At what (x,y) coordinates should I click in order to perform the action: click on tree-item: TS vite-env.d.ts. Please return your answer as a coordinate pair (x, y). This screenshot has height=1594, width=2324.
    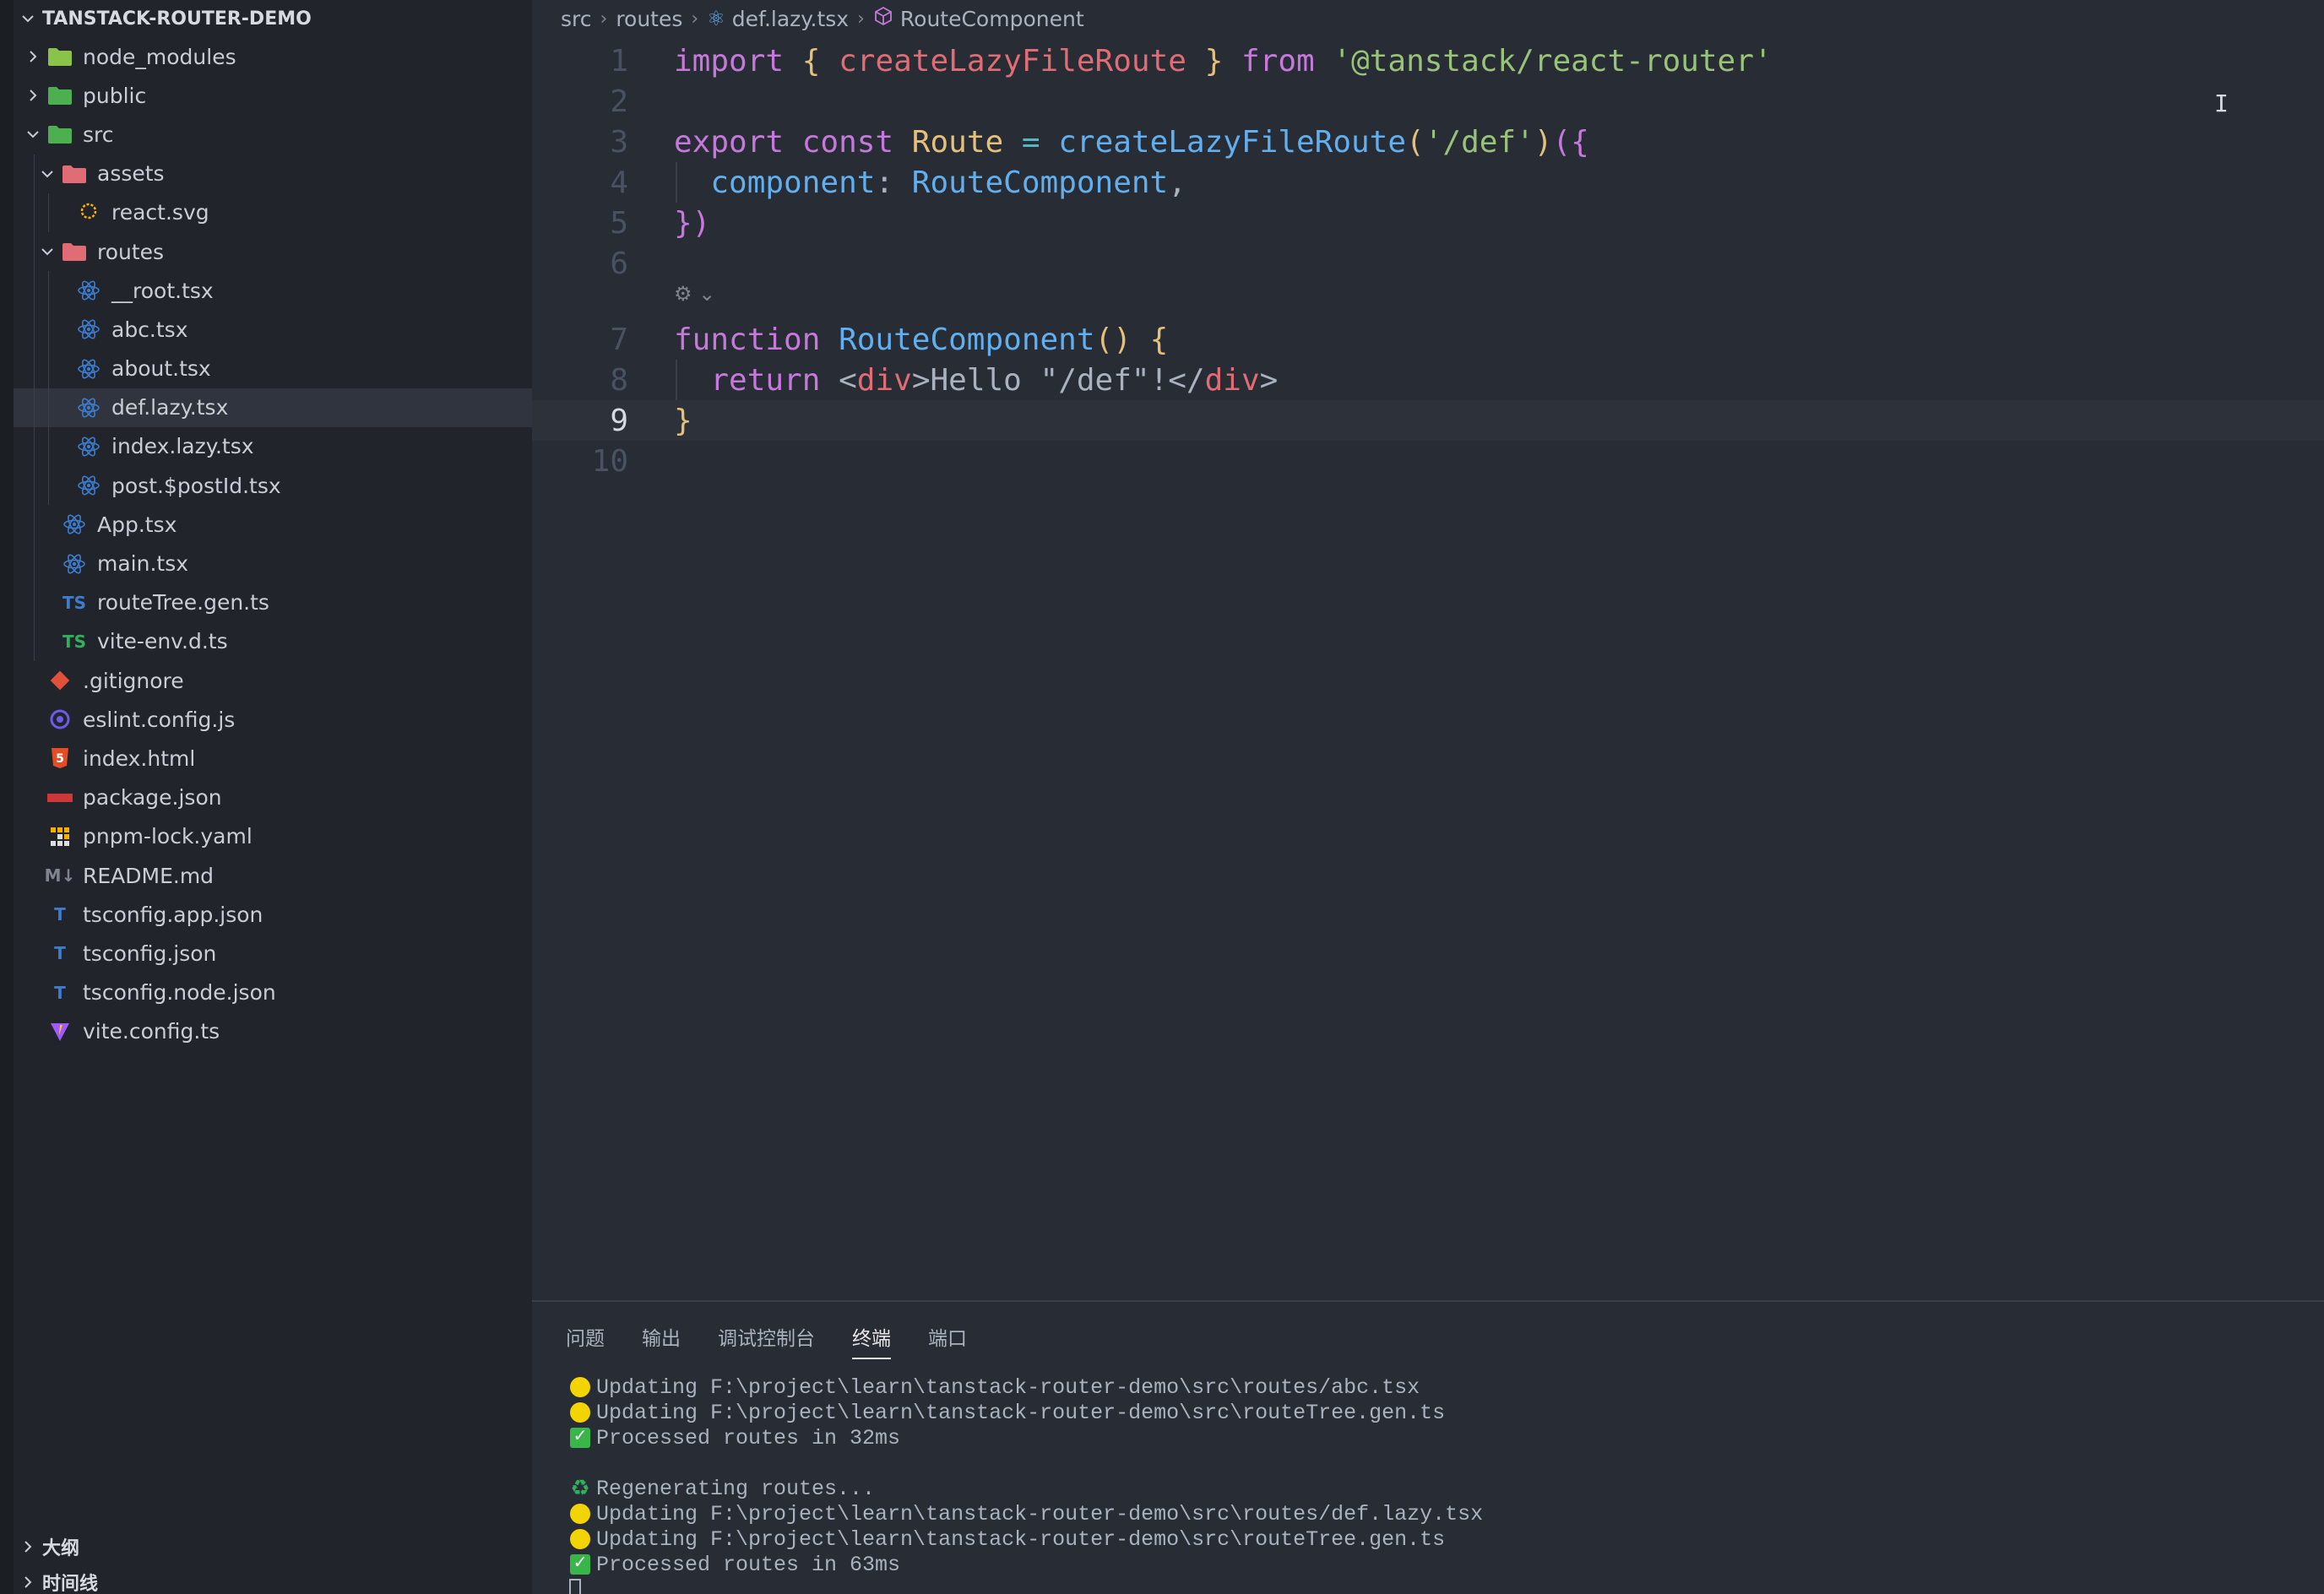
    Looking at the image, I should click on (273, 641).